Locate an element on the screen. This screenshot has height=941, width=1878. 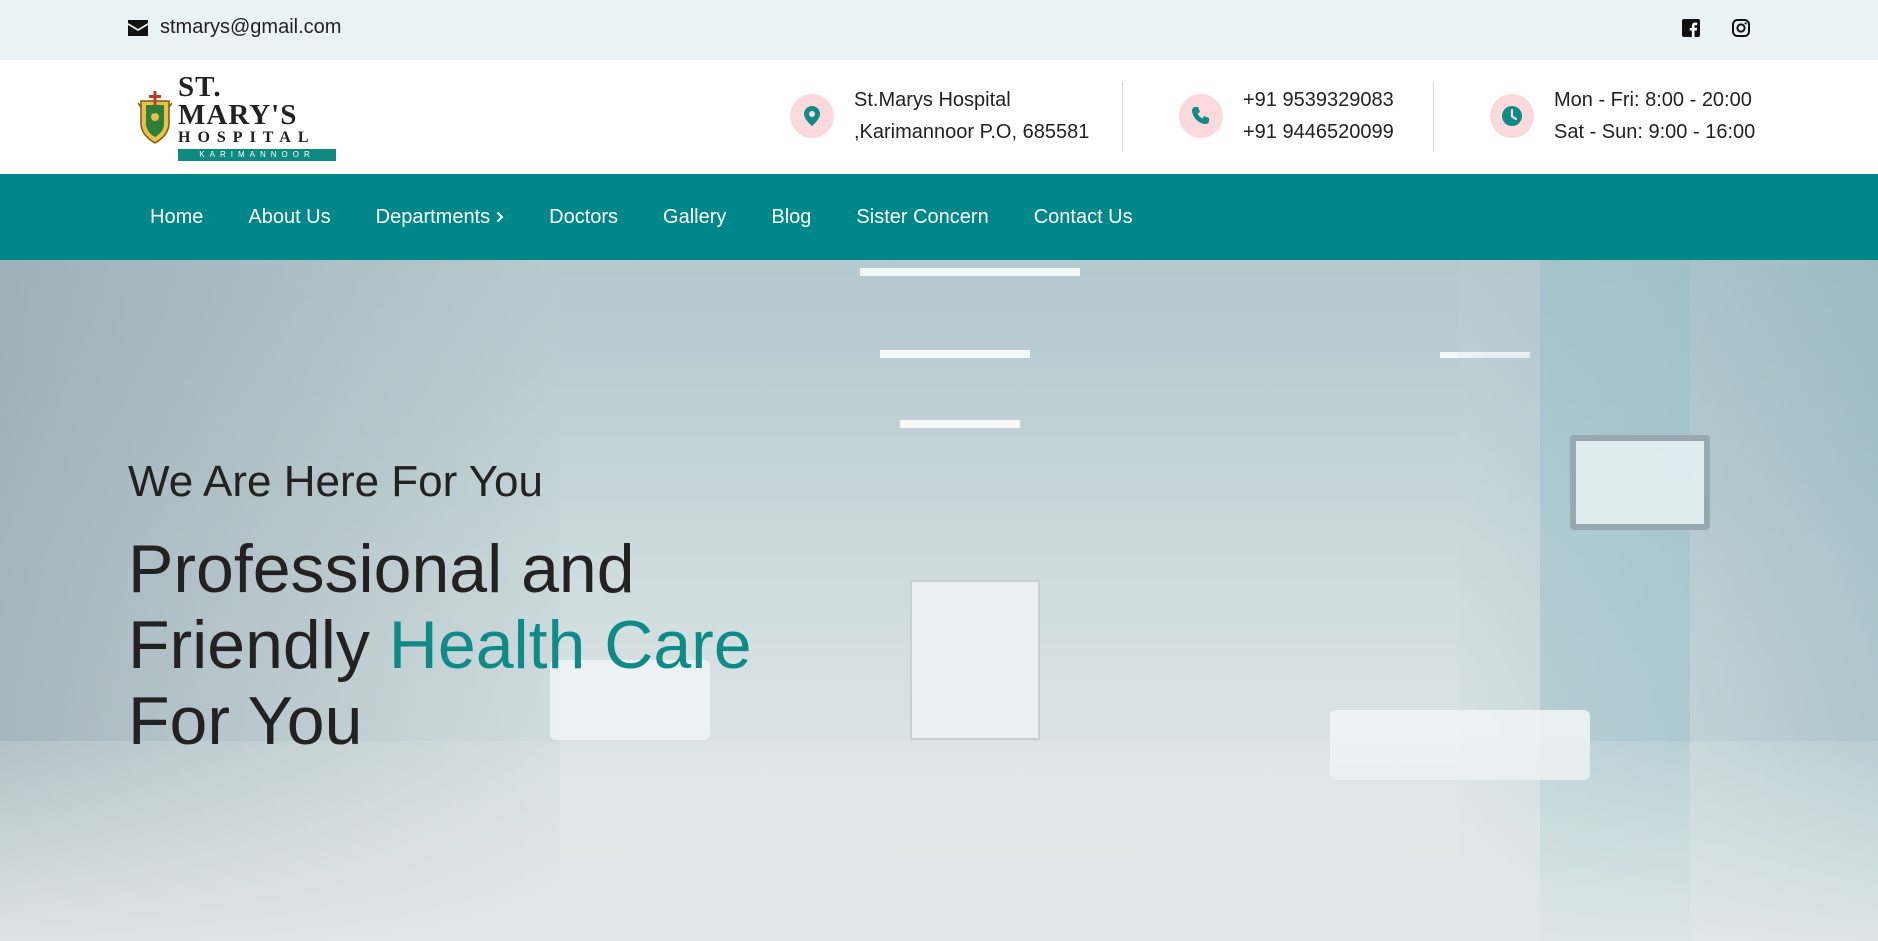
logo-band: KARIMANNOOR is located at coordinates (257, 155).